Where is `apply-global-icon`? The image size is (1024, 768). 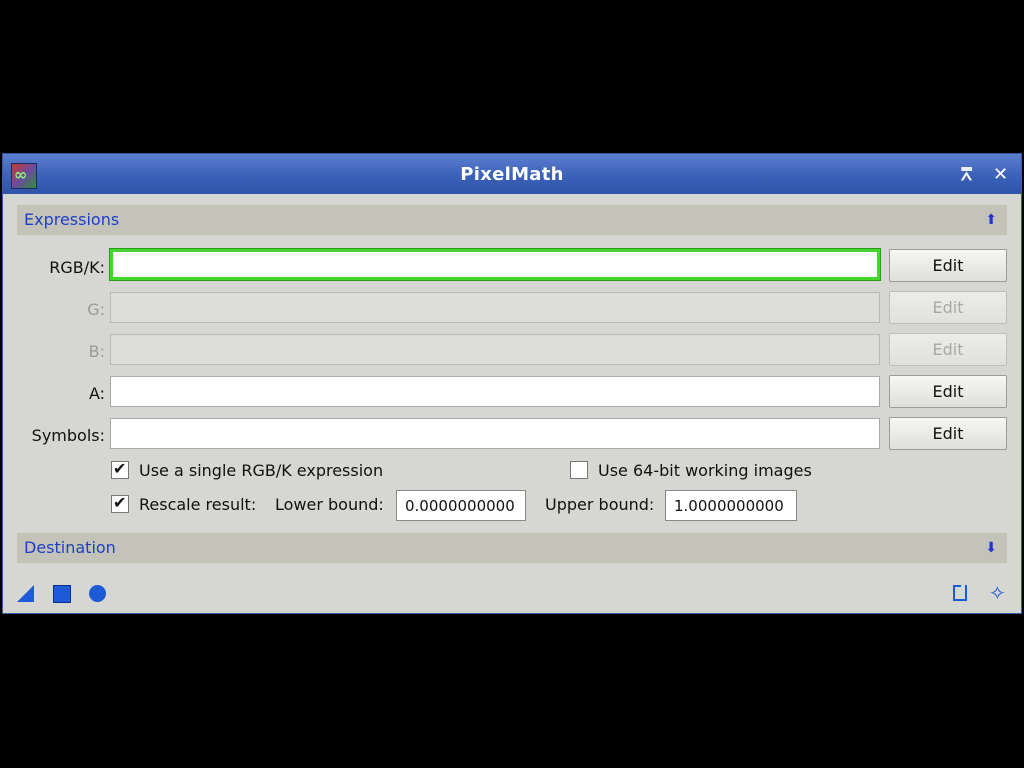 apply-global-icon is located at coordinates (62, 594).